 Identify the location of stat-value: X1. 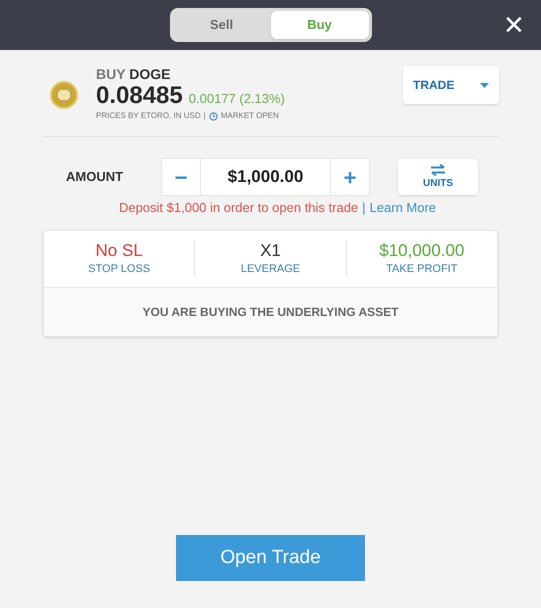
(270, 250).